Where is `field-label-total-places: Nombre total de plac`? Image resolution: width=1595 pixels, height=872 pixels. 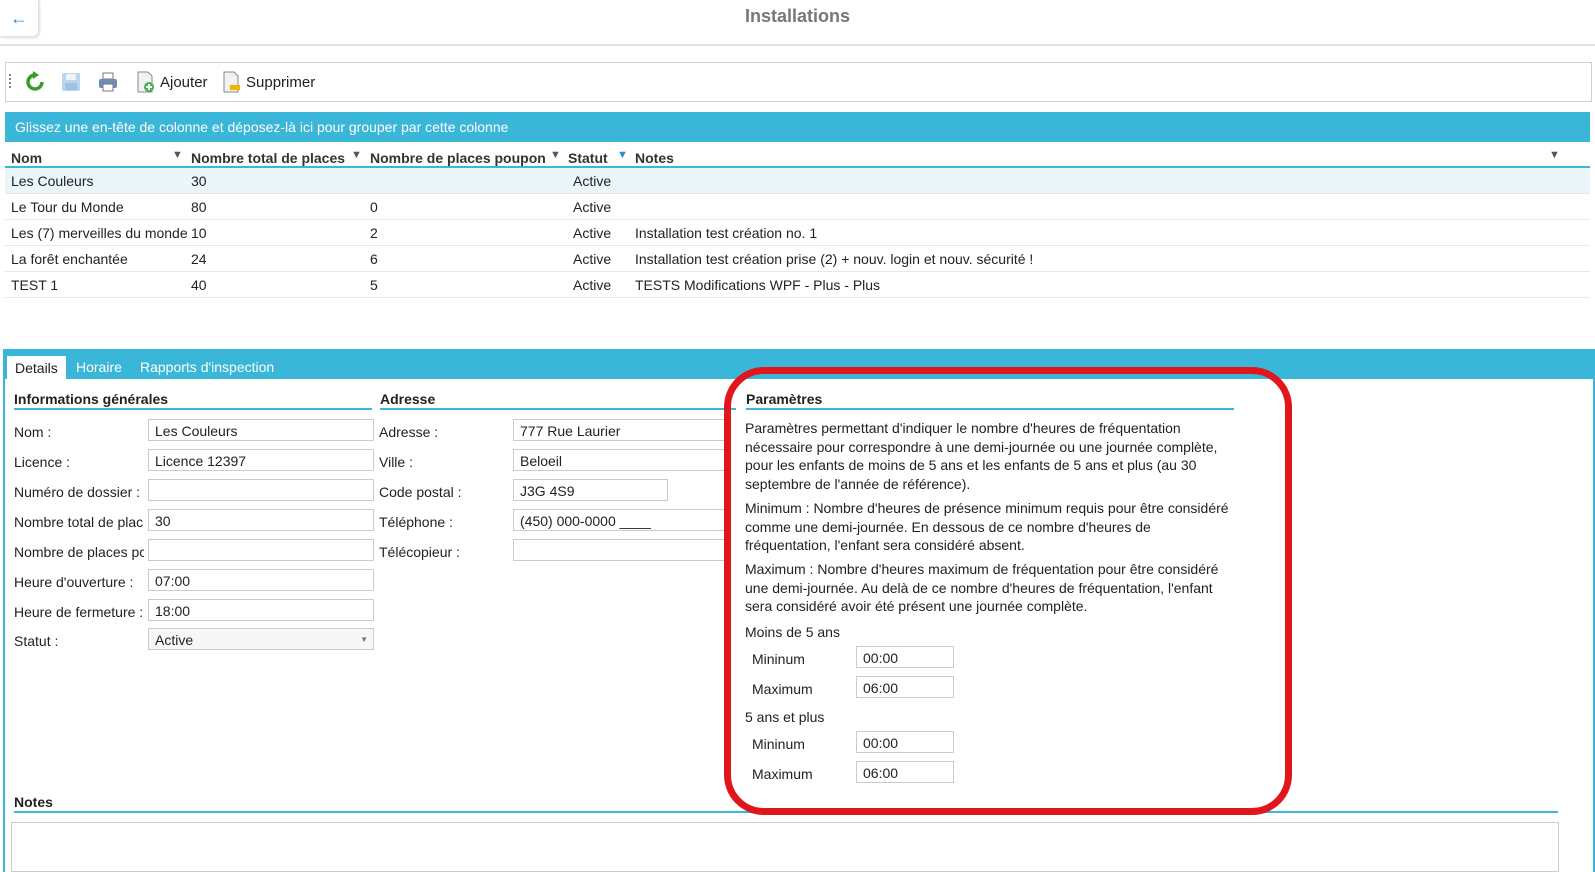
field-label-total-places: Nombre total de plac is located at coordinates (79, 522).